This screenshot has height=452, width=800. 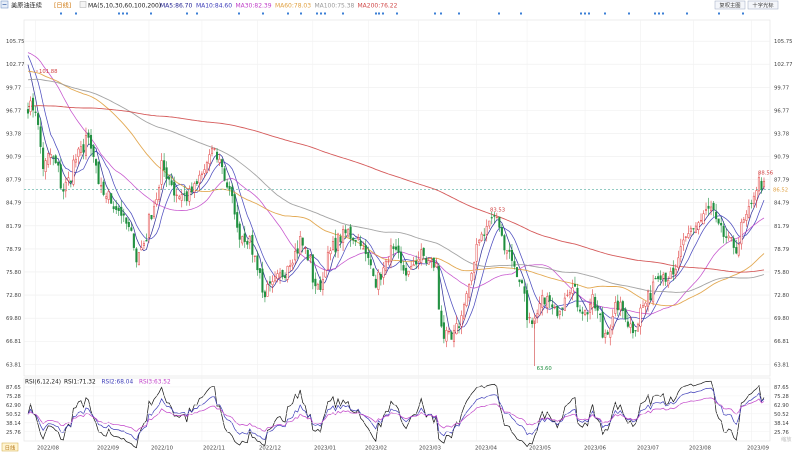 What do you see at coordinates (486, 449) in the screenshot?
I see `x-tick-8: 2023/04` at bounding box center [486, 449].